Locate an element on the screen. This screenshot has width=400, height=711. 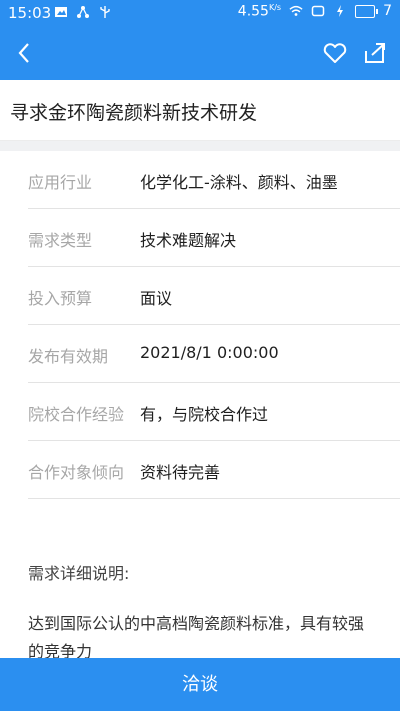
notification-icons is located at coordinates (83, 12).